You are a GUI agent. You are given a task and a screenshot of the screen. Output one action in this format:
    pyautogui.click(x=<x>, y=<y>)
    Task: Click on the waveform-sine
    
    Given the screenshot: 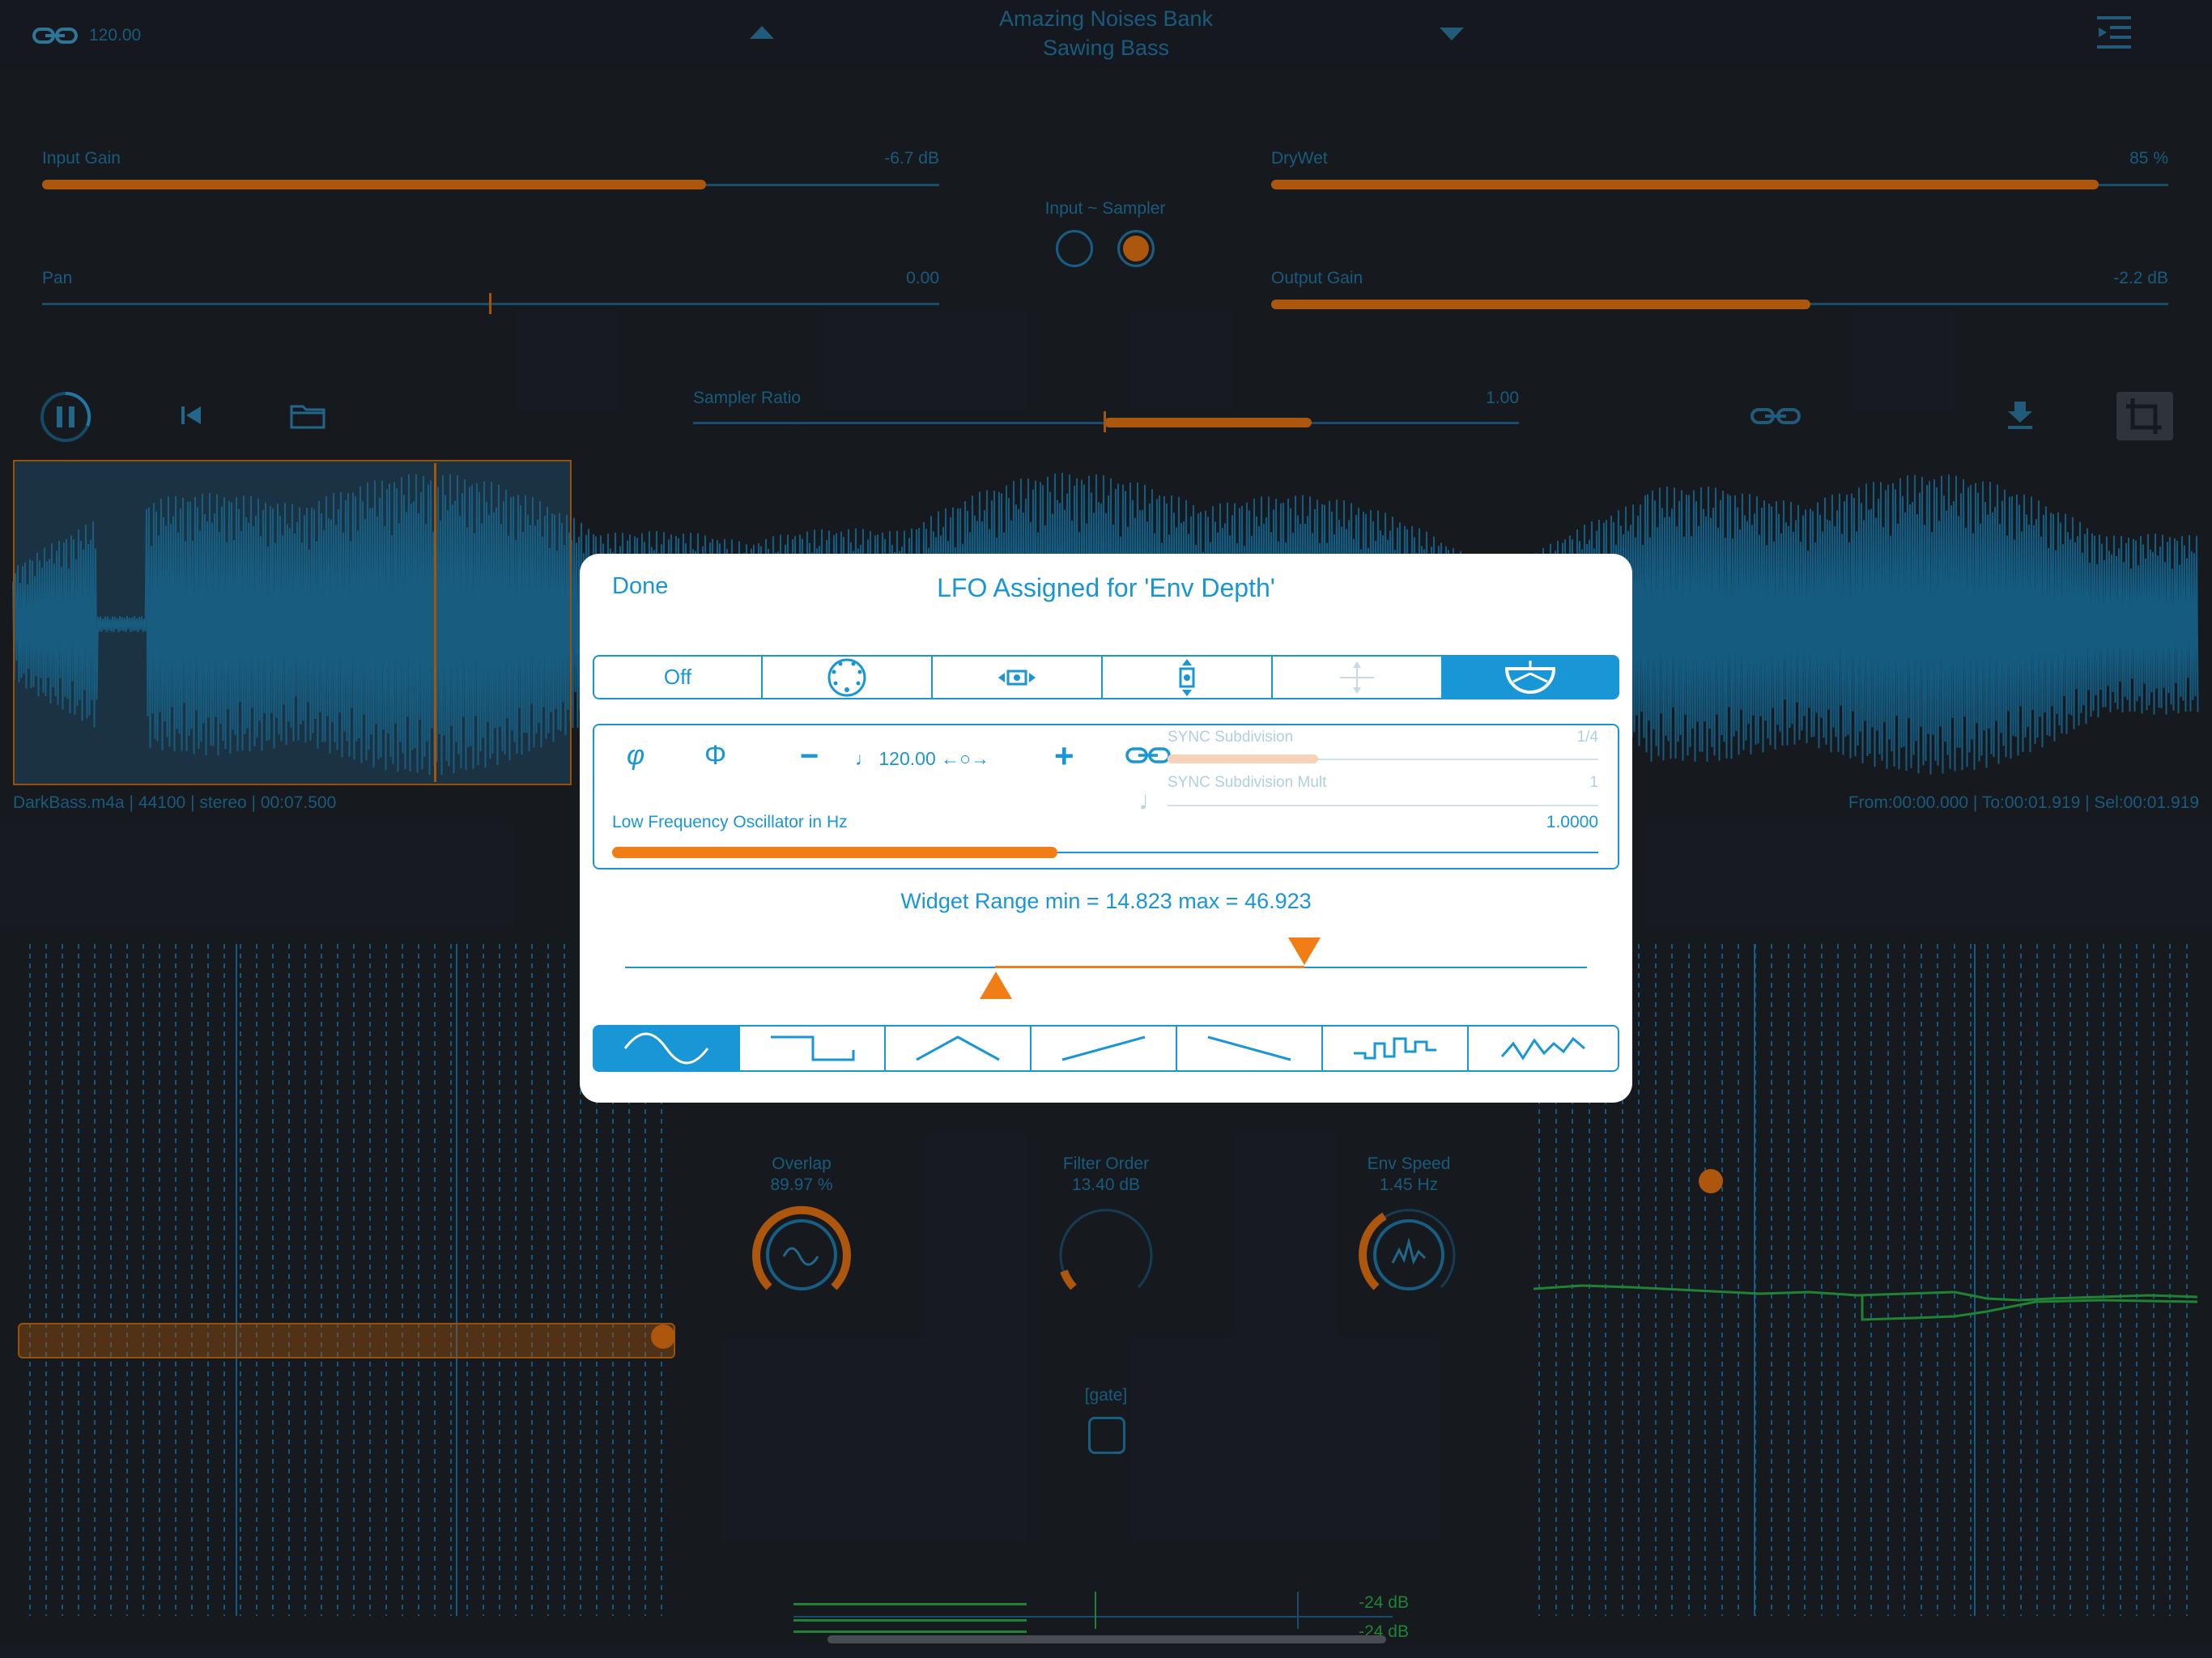 What is the action you would take?
    pyautogui.click(x=666, y=1048)
    